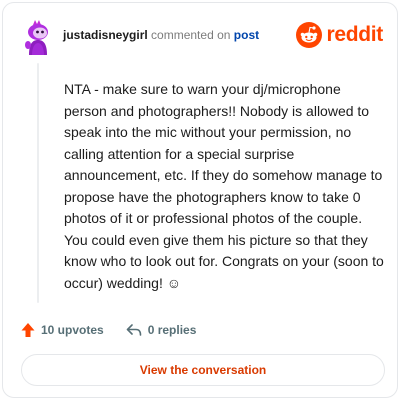 Image resolution: width=400 pixels, height=400 pixels. I want to click on upvote-count: 10 upvotes, so click(72, 330).